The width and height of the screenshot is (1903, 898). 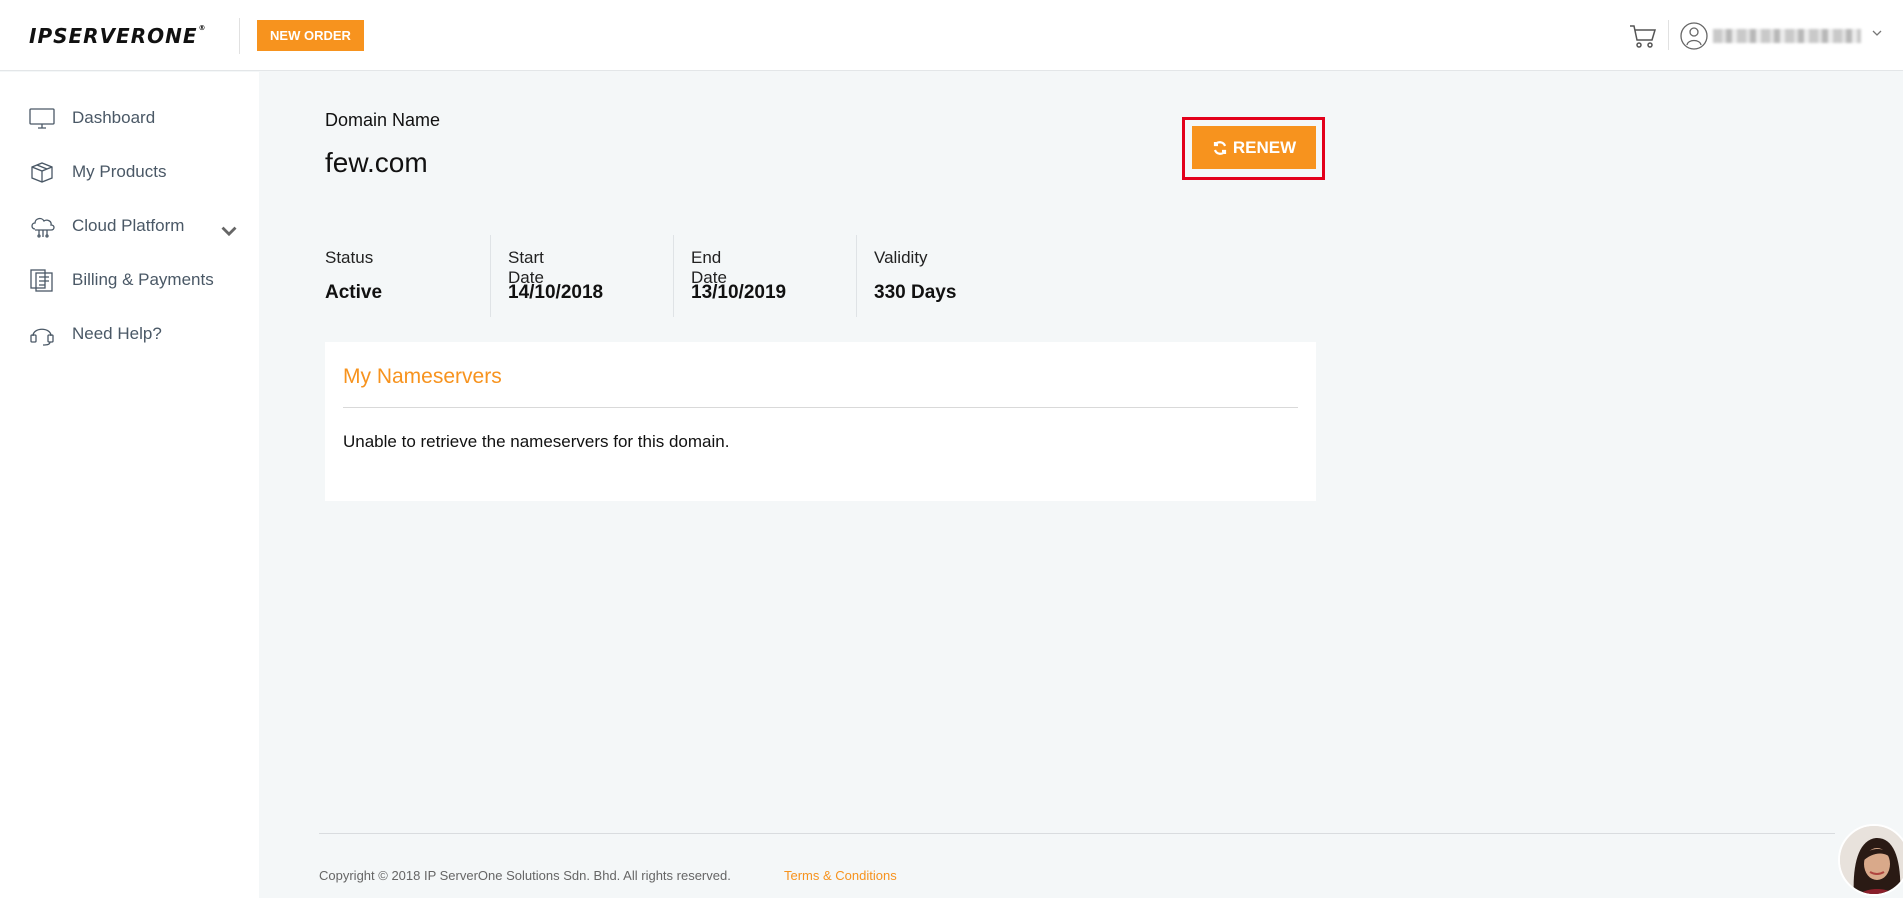 What do you see at coordinates (1219, 147) in the screenshot?
I see `refresh-icon` at bounding box center [1219, 147].